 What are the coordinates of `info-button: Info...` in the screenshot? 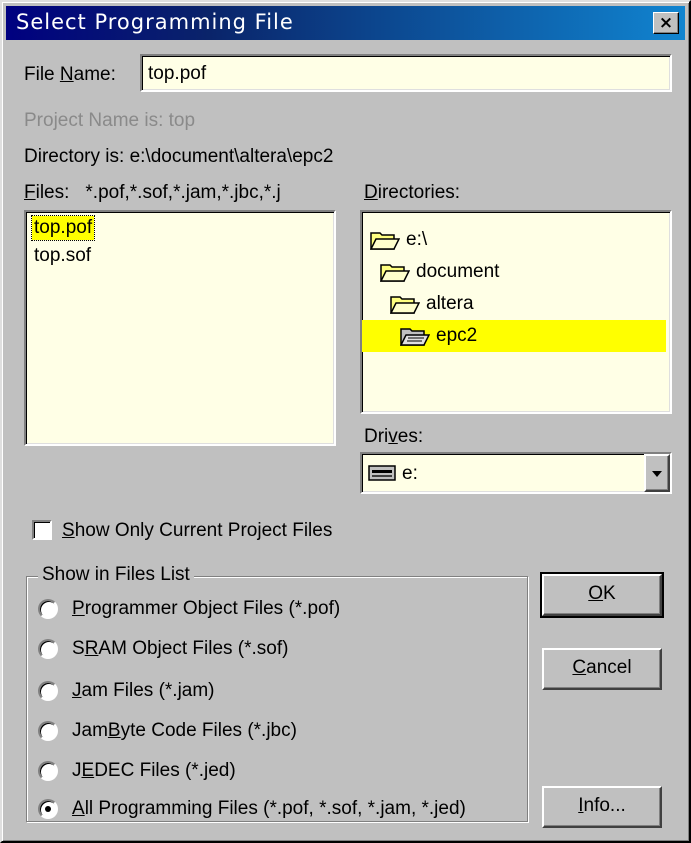 It's located at (602, 807).